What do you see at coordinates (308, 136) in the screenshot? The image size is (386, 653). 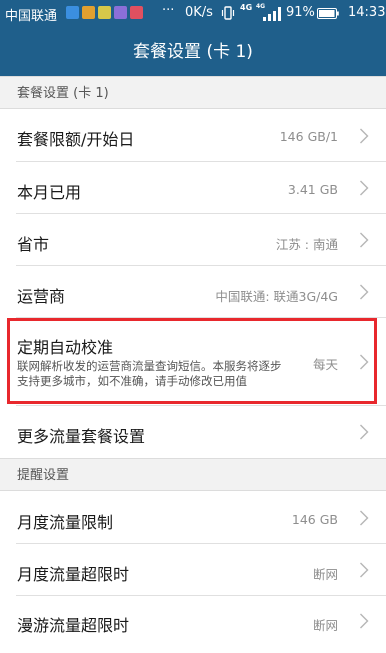 I see `row-value: 146 GB/1` at bounding box center [308, 136].